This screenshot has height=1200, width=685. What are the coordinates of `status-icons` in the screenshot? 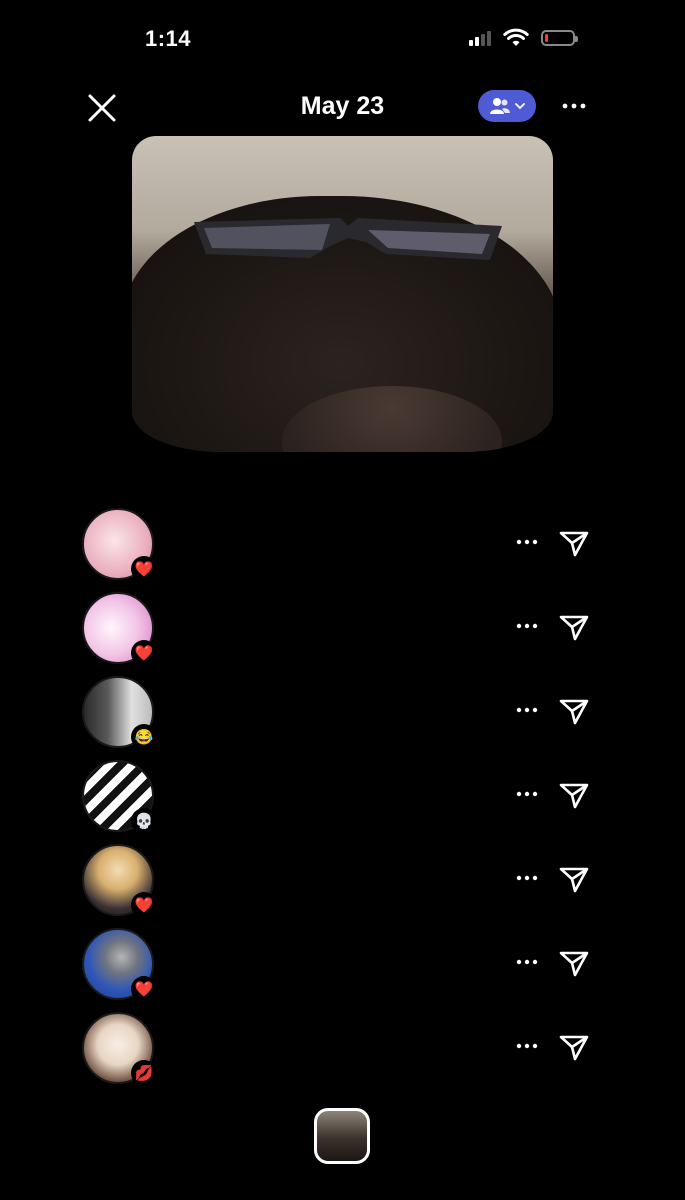 It's located at (523, 38).